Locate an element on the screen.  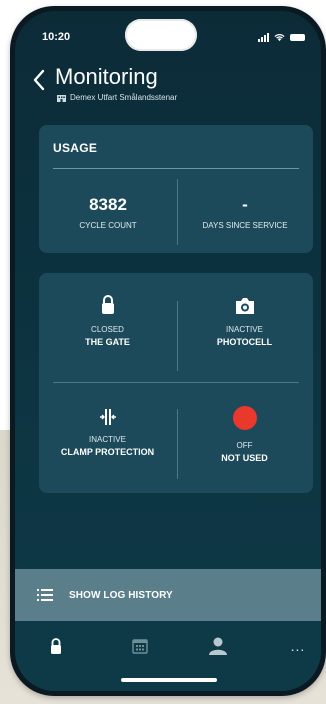
cycle-count-value: 8382 is located at coordinates (108, 204).